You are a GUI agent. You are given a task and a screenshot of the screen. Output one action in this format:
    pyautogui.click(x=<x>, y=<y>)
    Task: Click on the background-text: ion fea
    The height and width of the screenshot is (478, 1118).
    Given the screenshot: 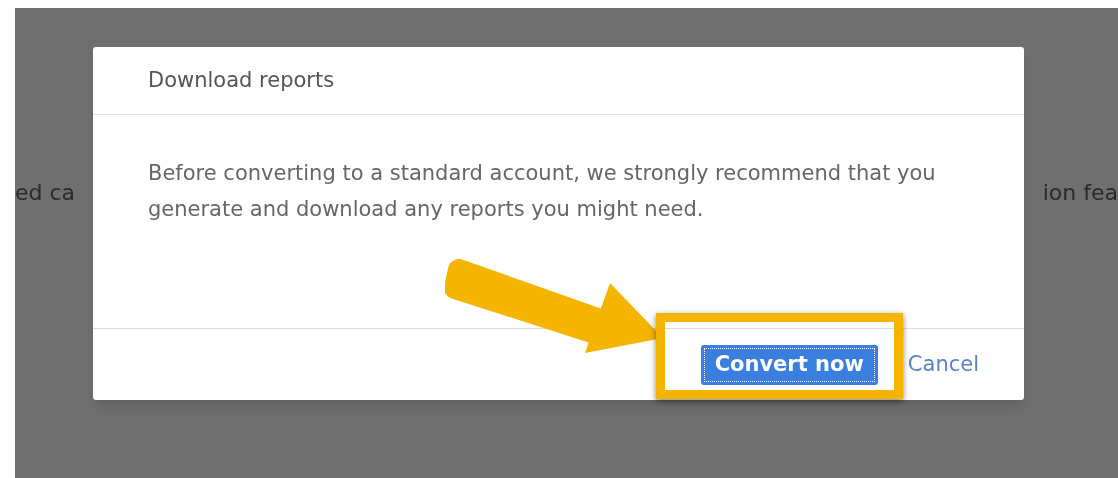 What is the action you would take?
    pyautogui.click(x=1080, y=193)
    